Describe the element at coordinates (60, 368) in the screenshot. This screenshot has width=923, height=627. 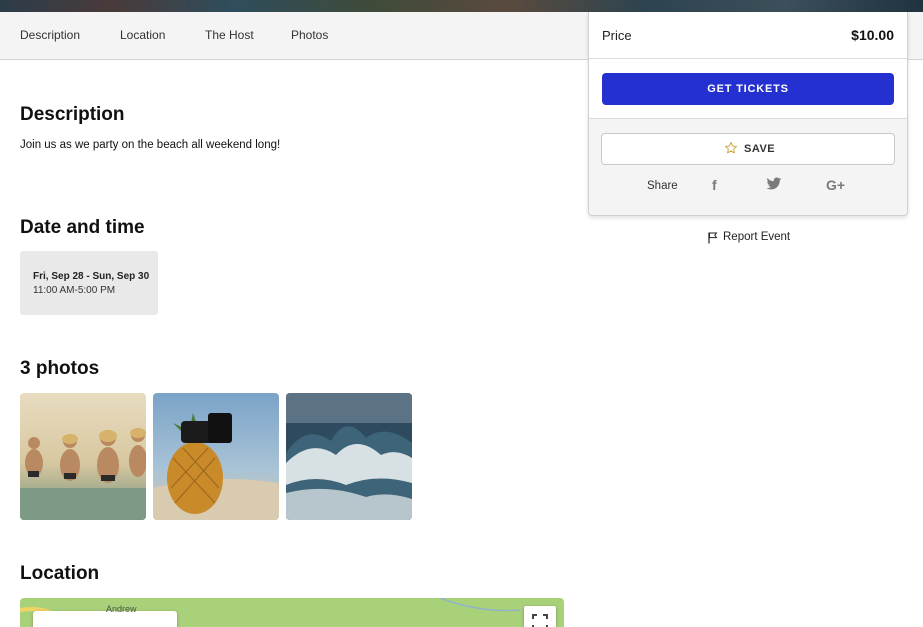
I see `photos-heading: 3 photos` at that location.